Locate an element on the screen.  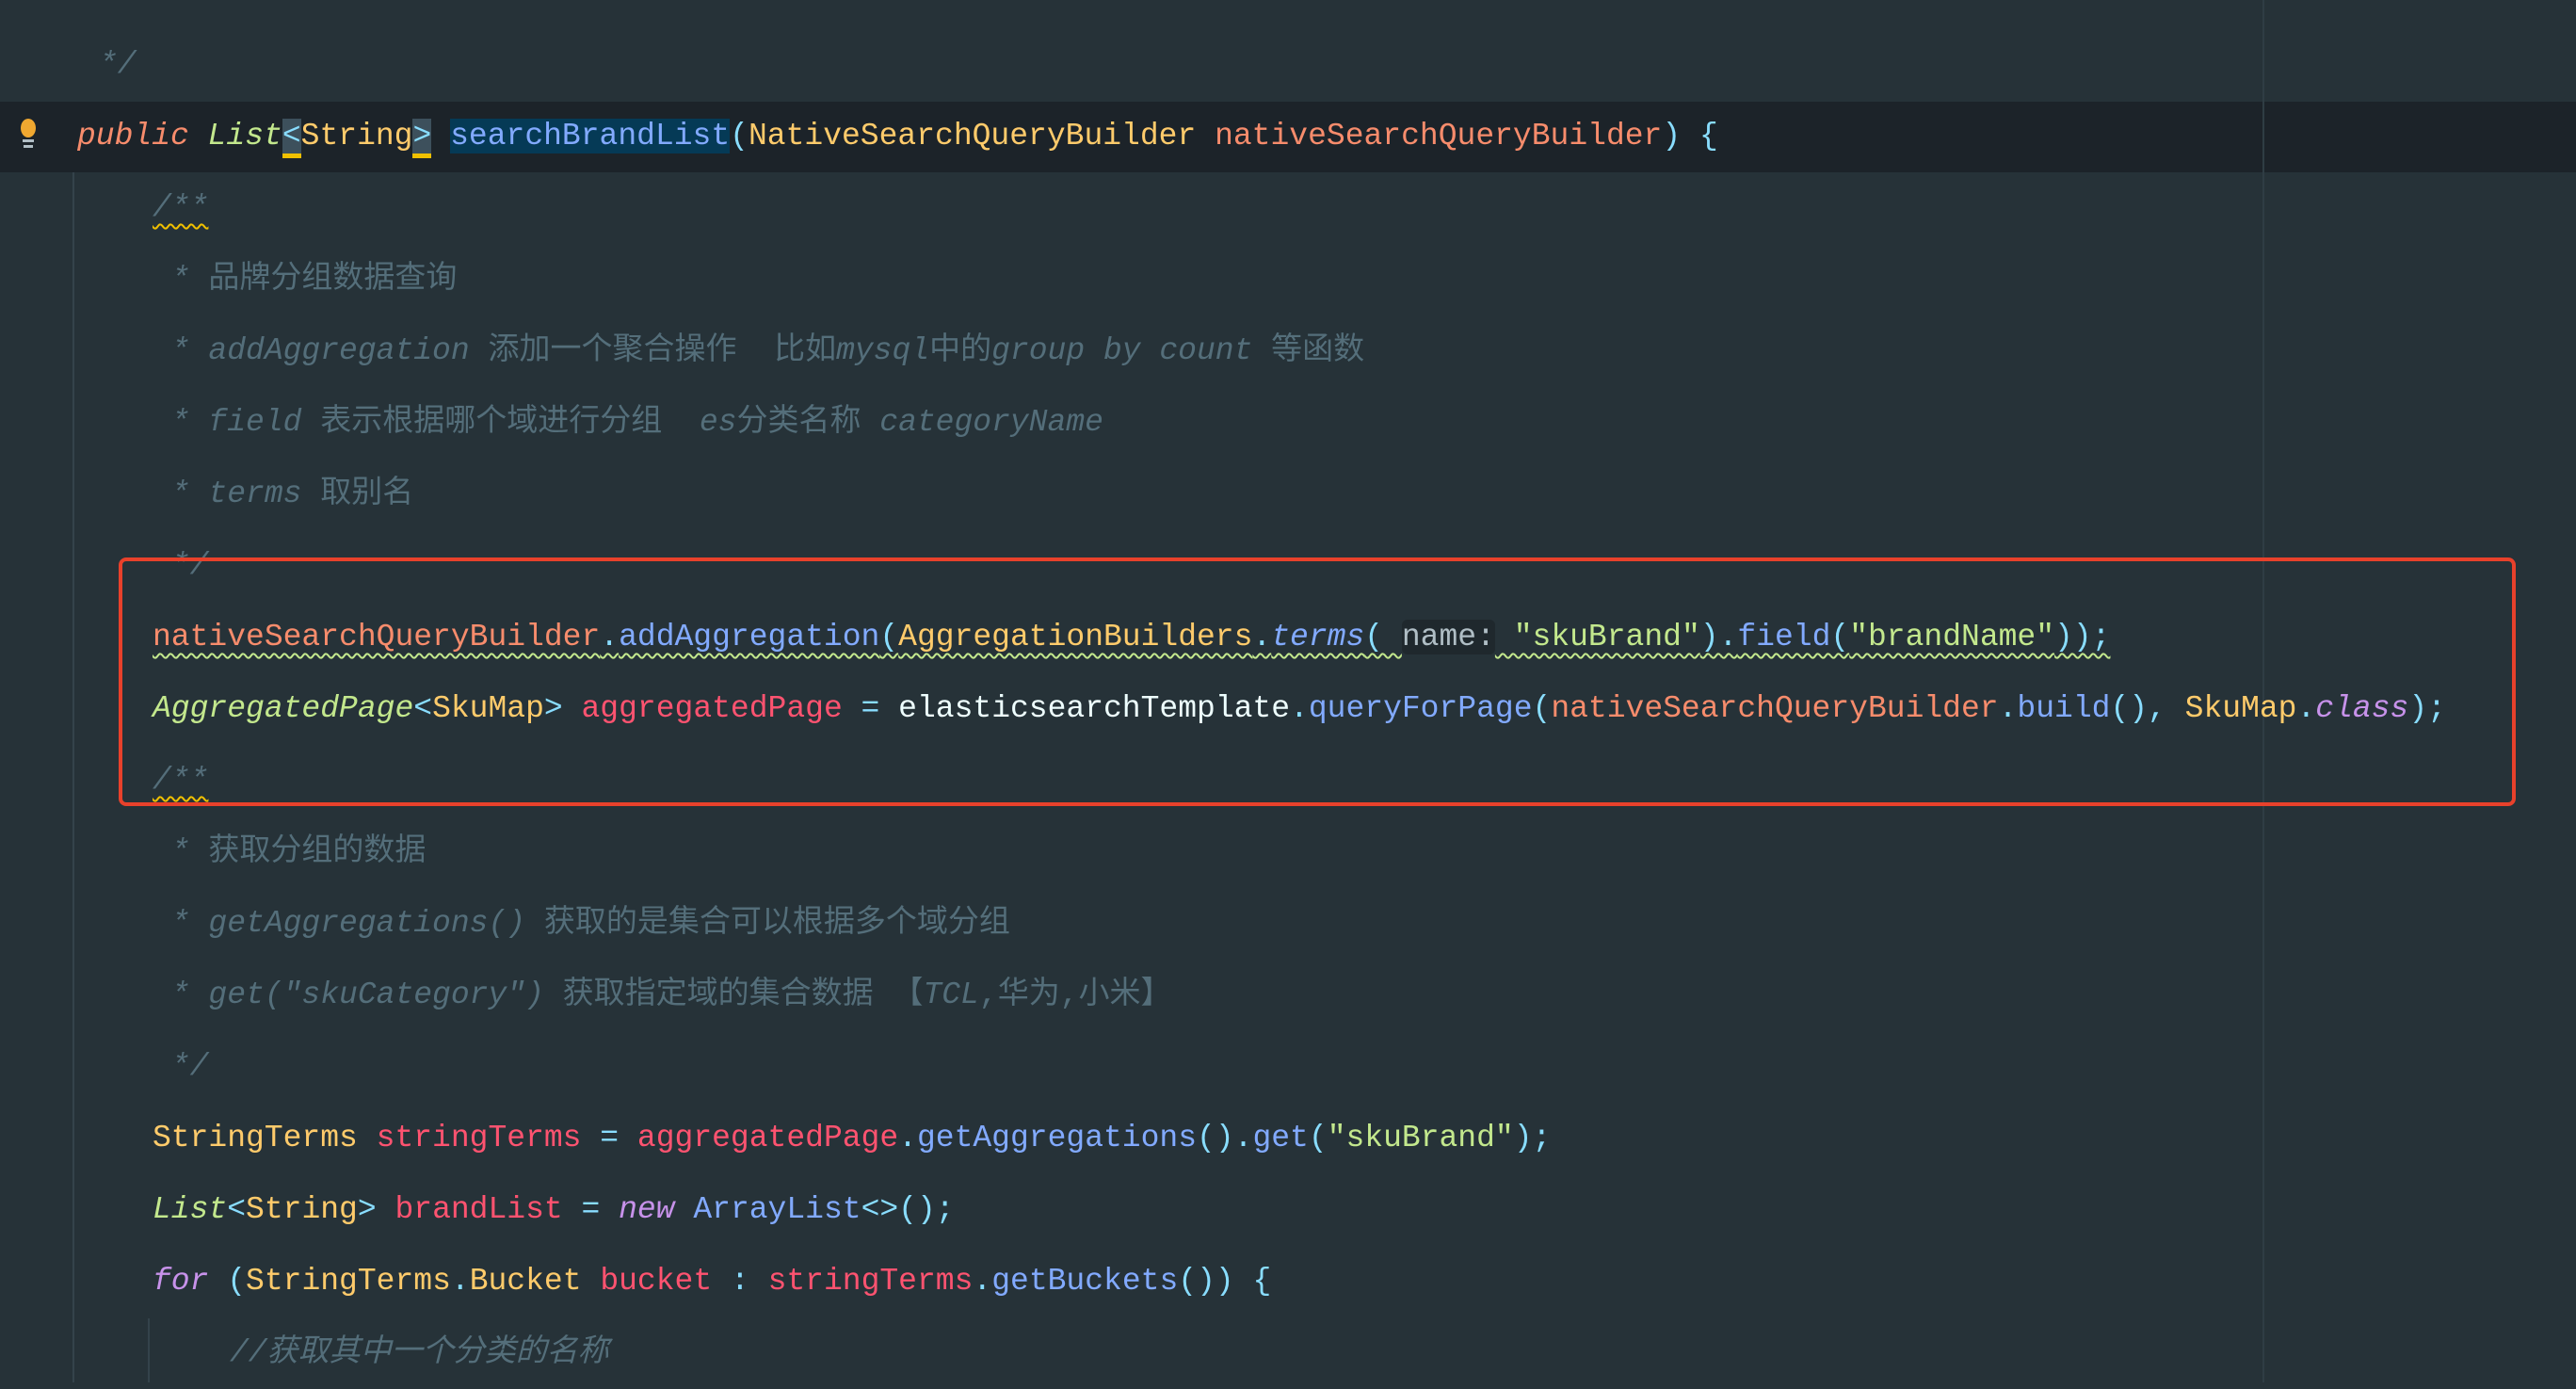
code-token: TCL is located at coordinates (951, 995).